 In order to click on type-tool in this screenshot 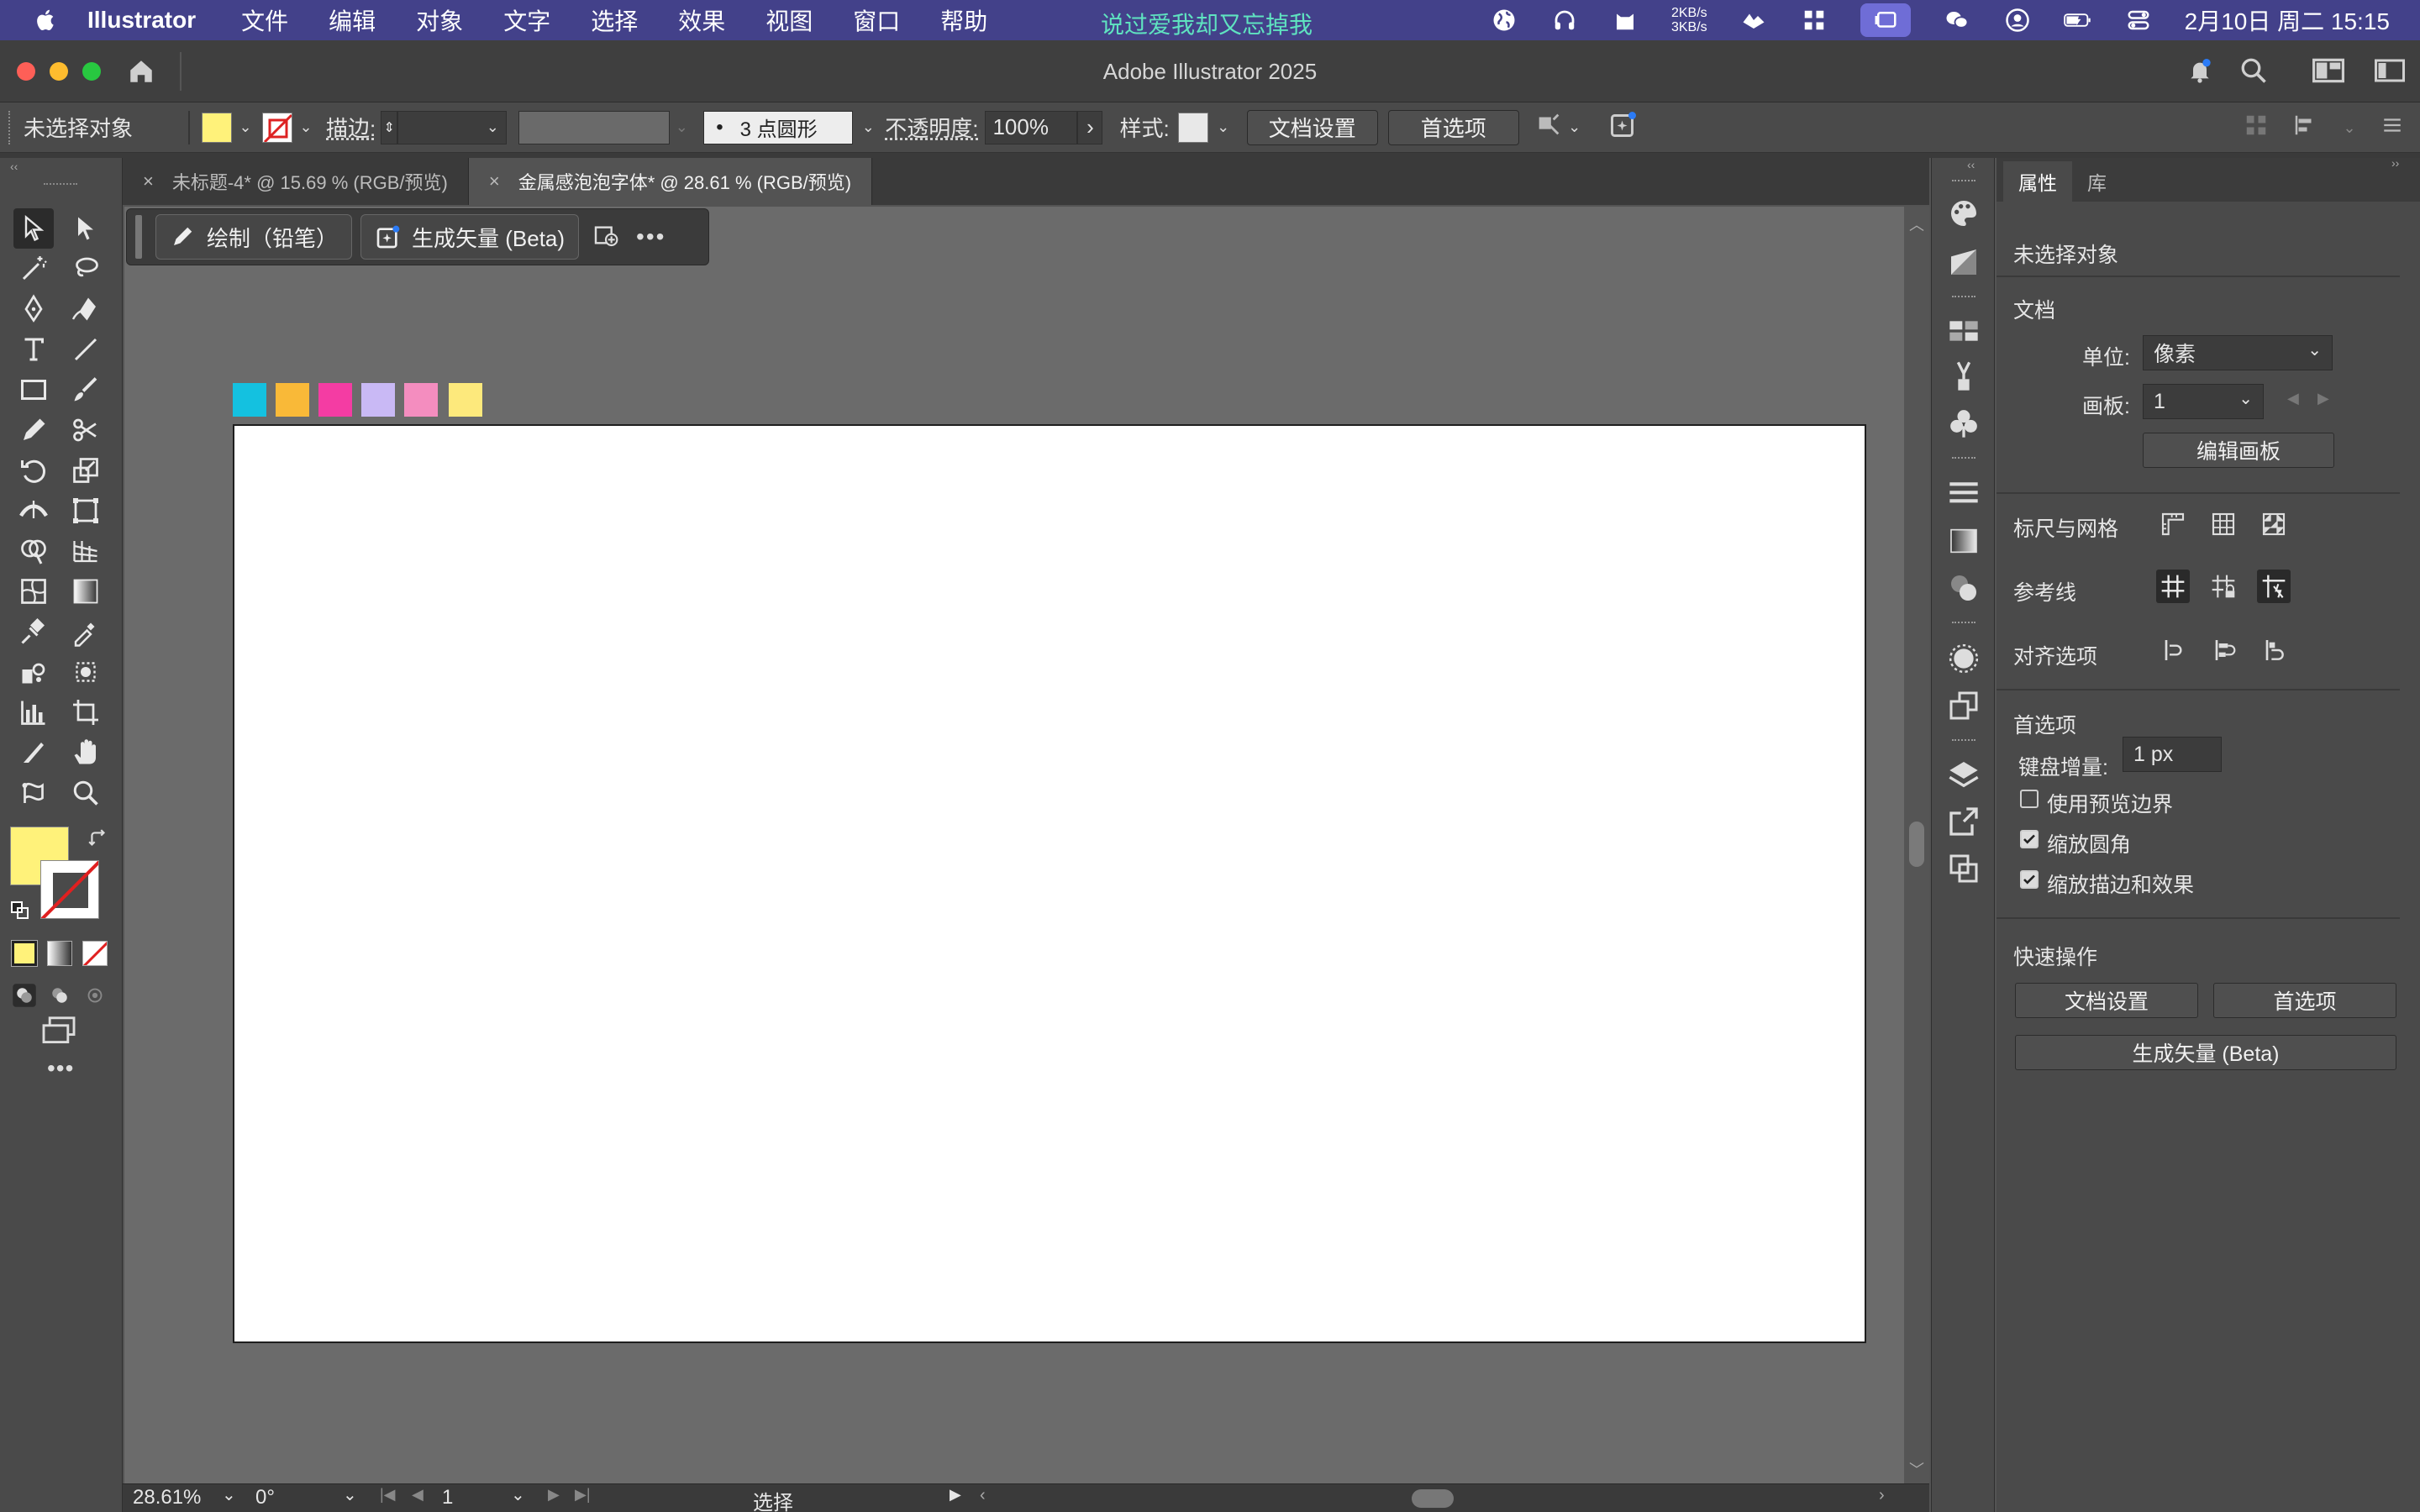, I will do `click(34, 349)`.